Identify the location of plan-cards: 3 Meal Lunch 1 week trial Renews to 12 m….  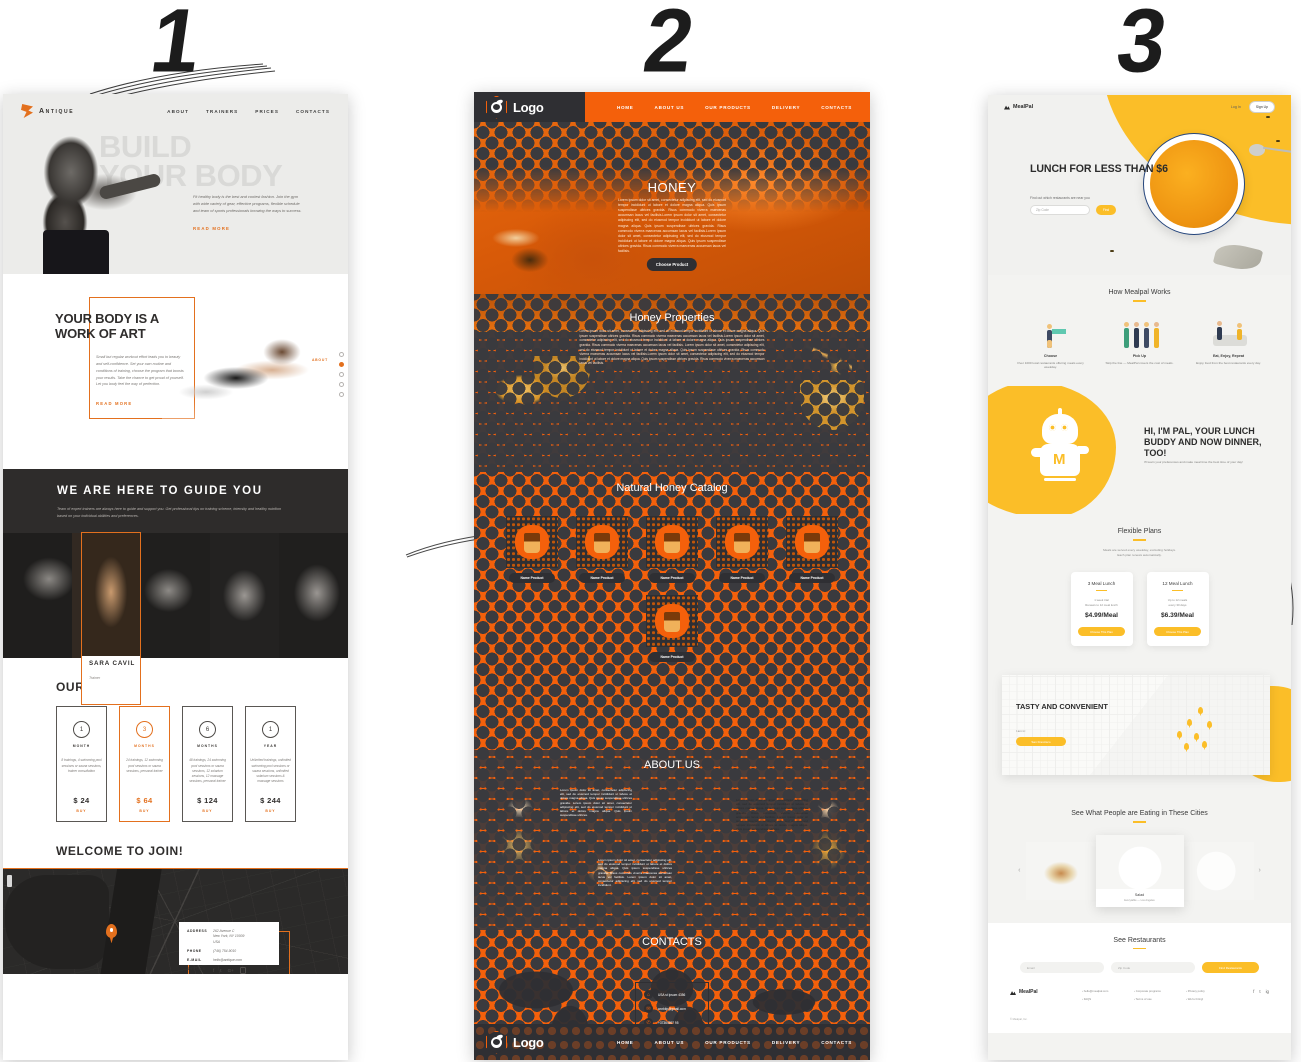
(1139, 609).